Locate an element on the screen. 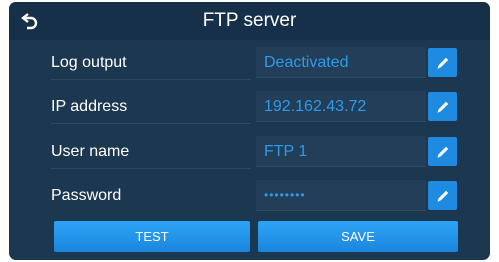  back-arrow-icon is located at coordinates (29, 21).